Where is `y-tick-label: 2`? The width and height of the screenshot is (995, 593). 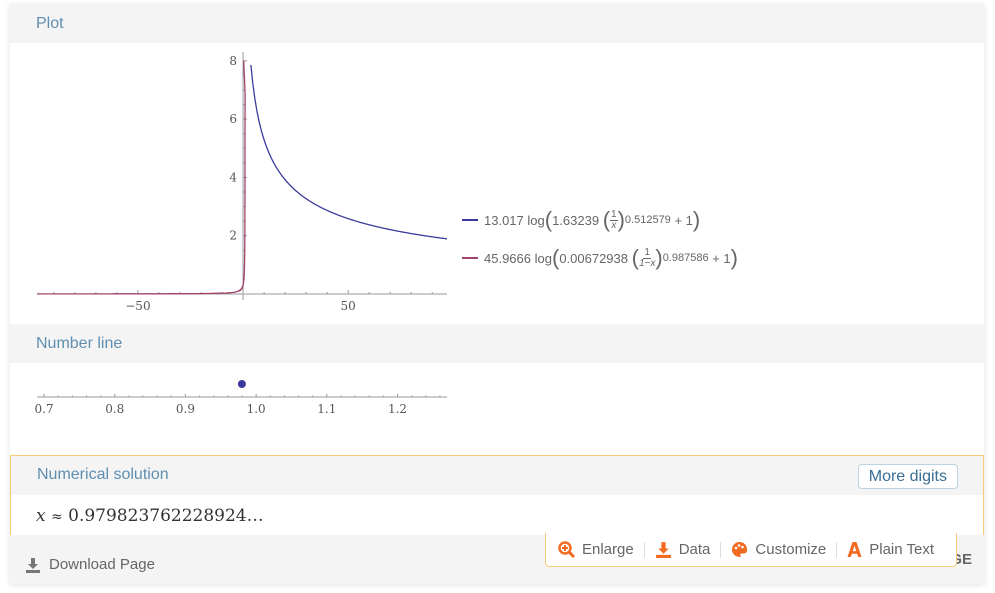 y-tick-label: 2 is located at coordinates (233, 236).